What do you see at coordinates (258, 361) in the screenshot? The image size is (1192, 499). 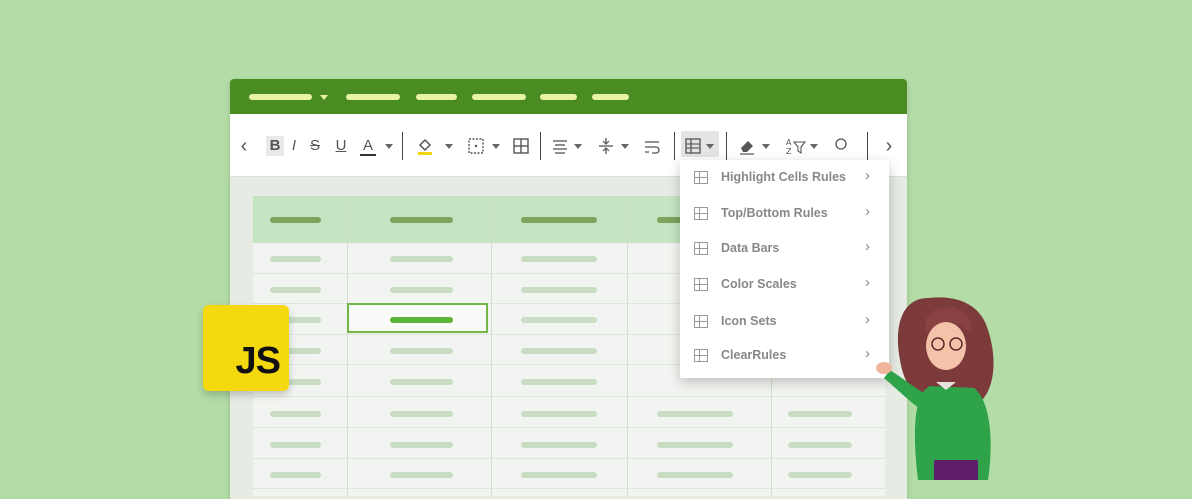 I see `javascript-logo-text: JS` at bounding box center [258, 361].